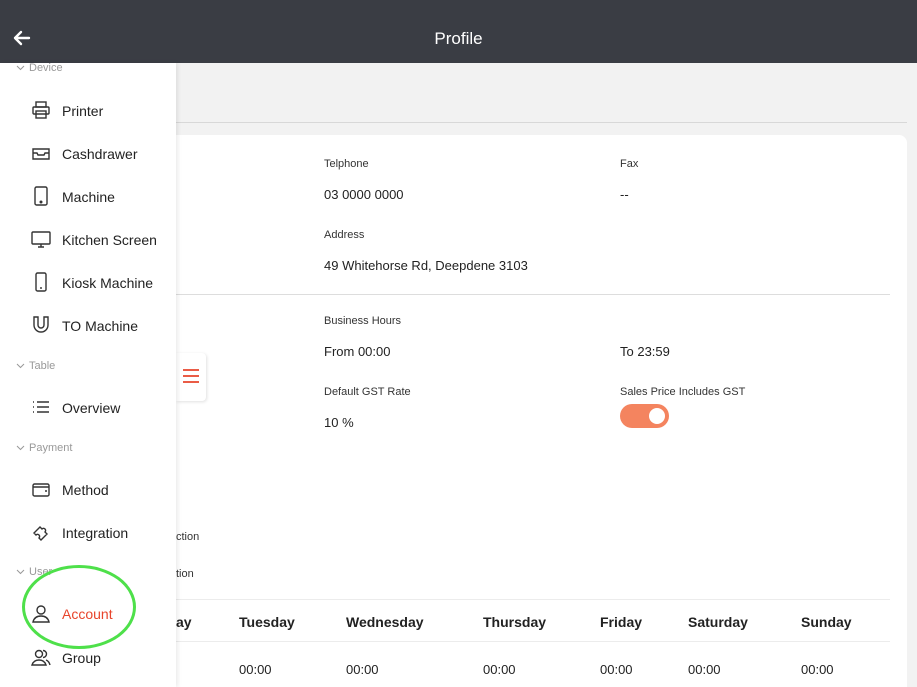 This screenshot has height=687, width=917. What do you see at coordinates (718, 622) in the screenshot?
I see `day-header-saturday: Saturday` at bounding box center [718, 622].